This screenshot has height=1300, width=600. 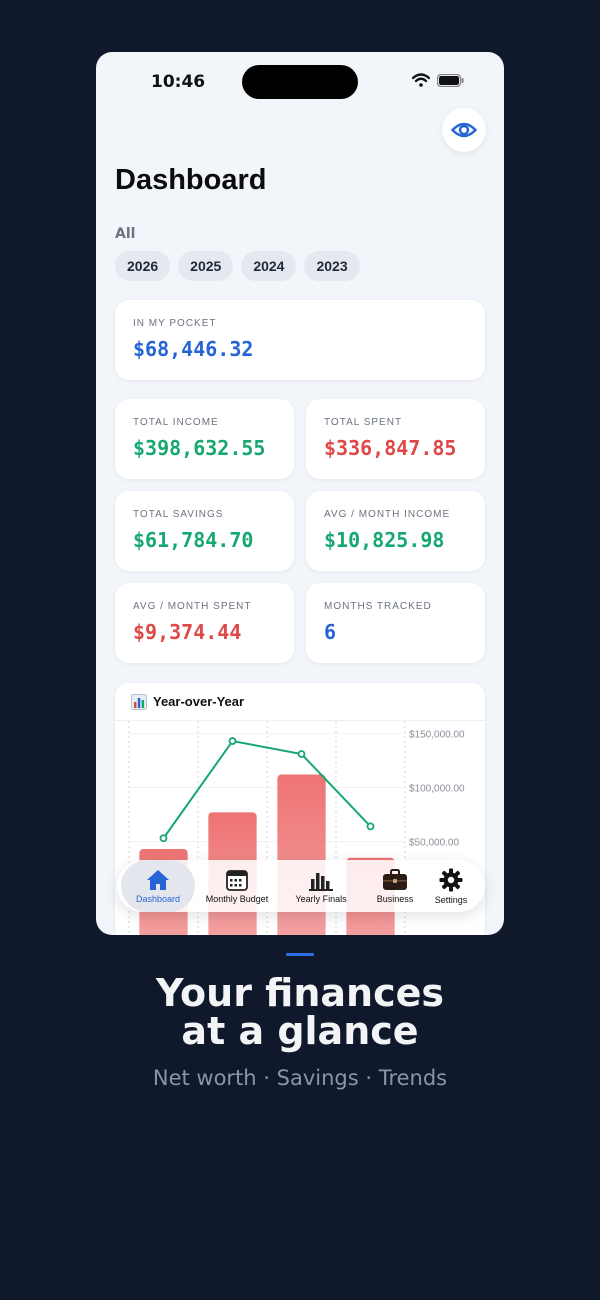 I want to click on series-line, so click(x=267, y=789).